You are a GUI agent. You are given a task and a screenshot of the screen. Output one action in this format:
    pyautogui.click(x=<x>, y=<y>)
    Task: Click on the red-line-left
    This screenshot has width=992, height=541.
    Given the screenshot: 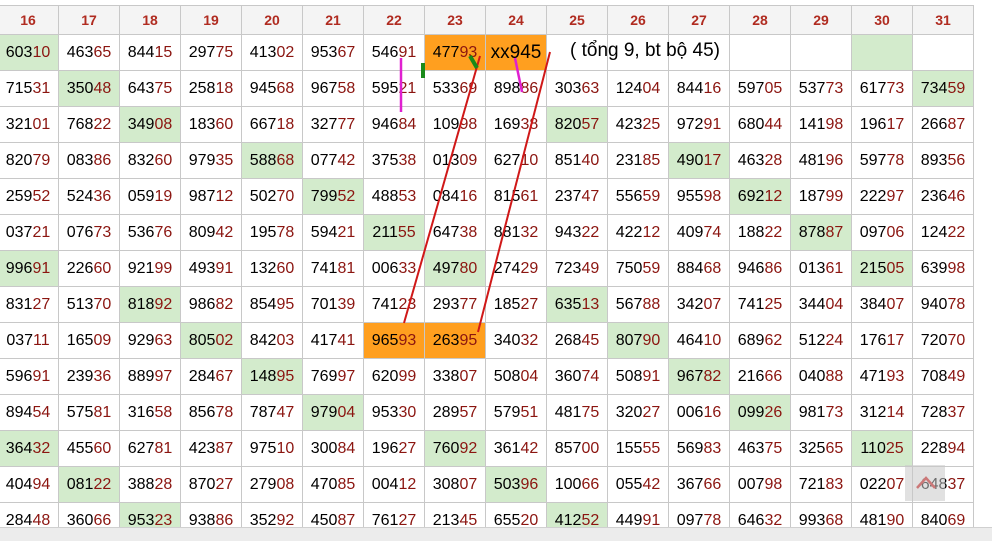 What is the action you would take?
    pyautogui.click(x=442, y=189)
    